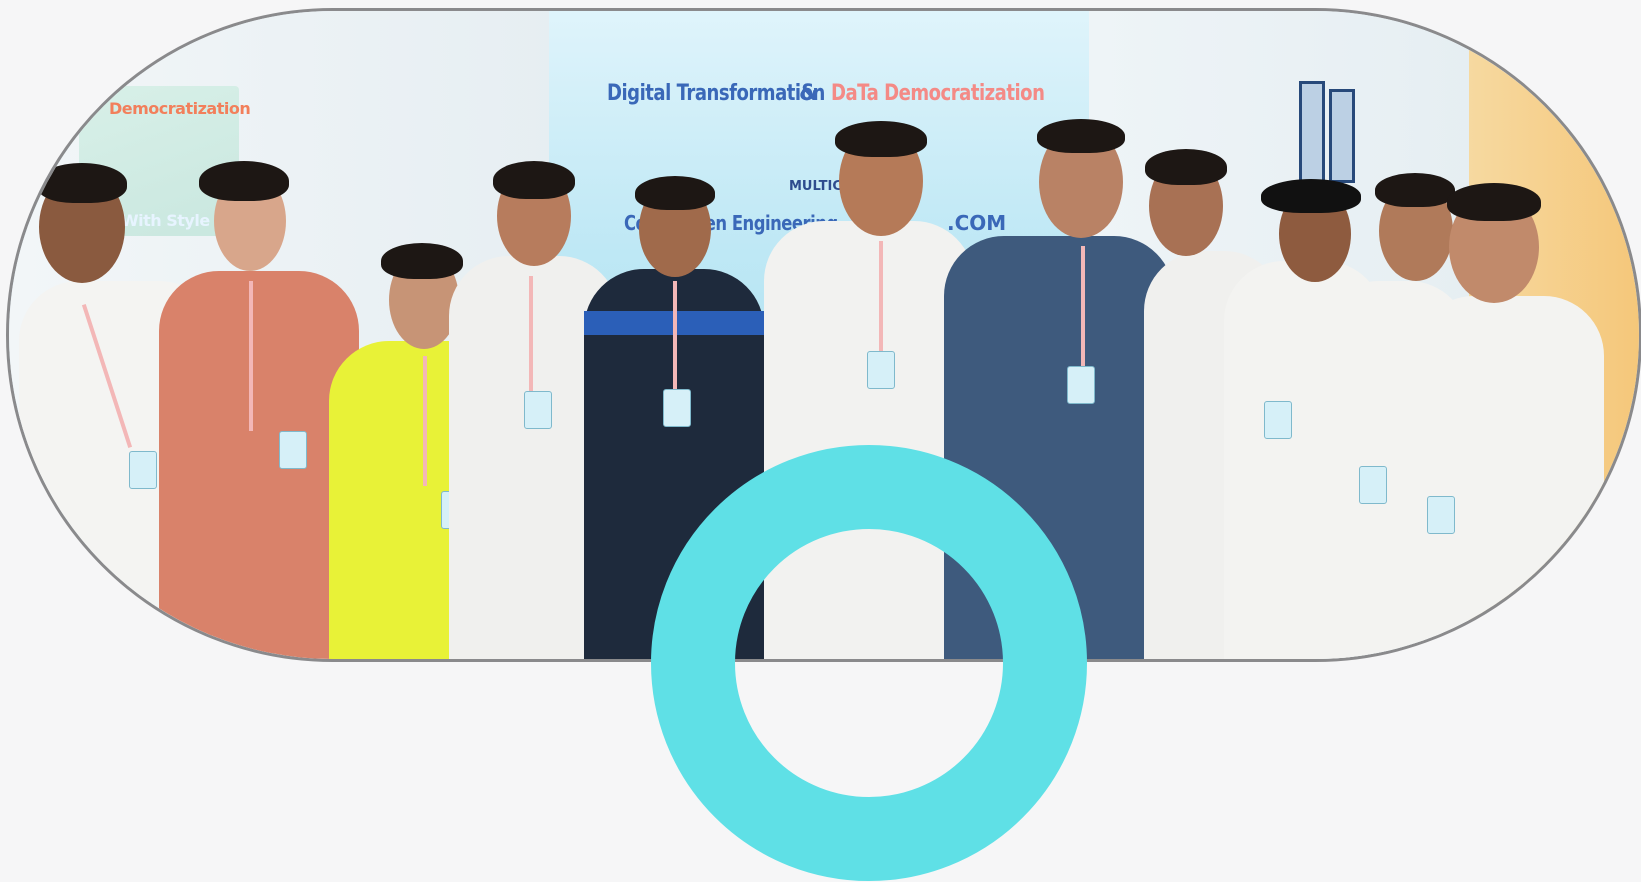 The width and height of the screenshot is (1641, 882). I want to click on wall-frames, so click(1329, 136).